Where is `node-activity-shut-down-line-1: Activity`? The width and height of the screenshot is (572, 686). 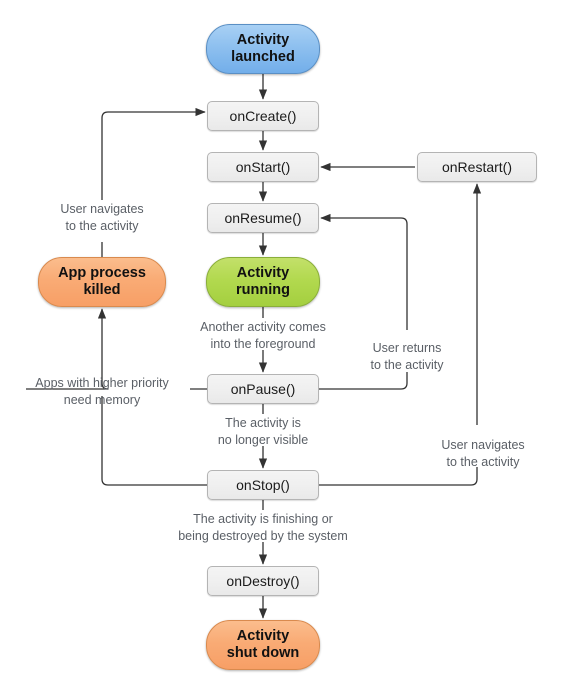 node-activity-shut-down-line-1: Activity is located at coordinates (263, 635).